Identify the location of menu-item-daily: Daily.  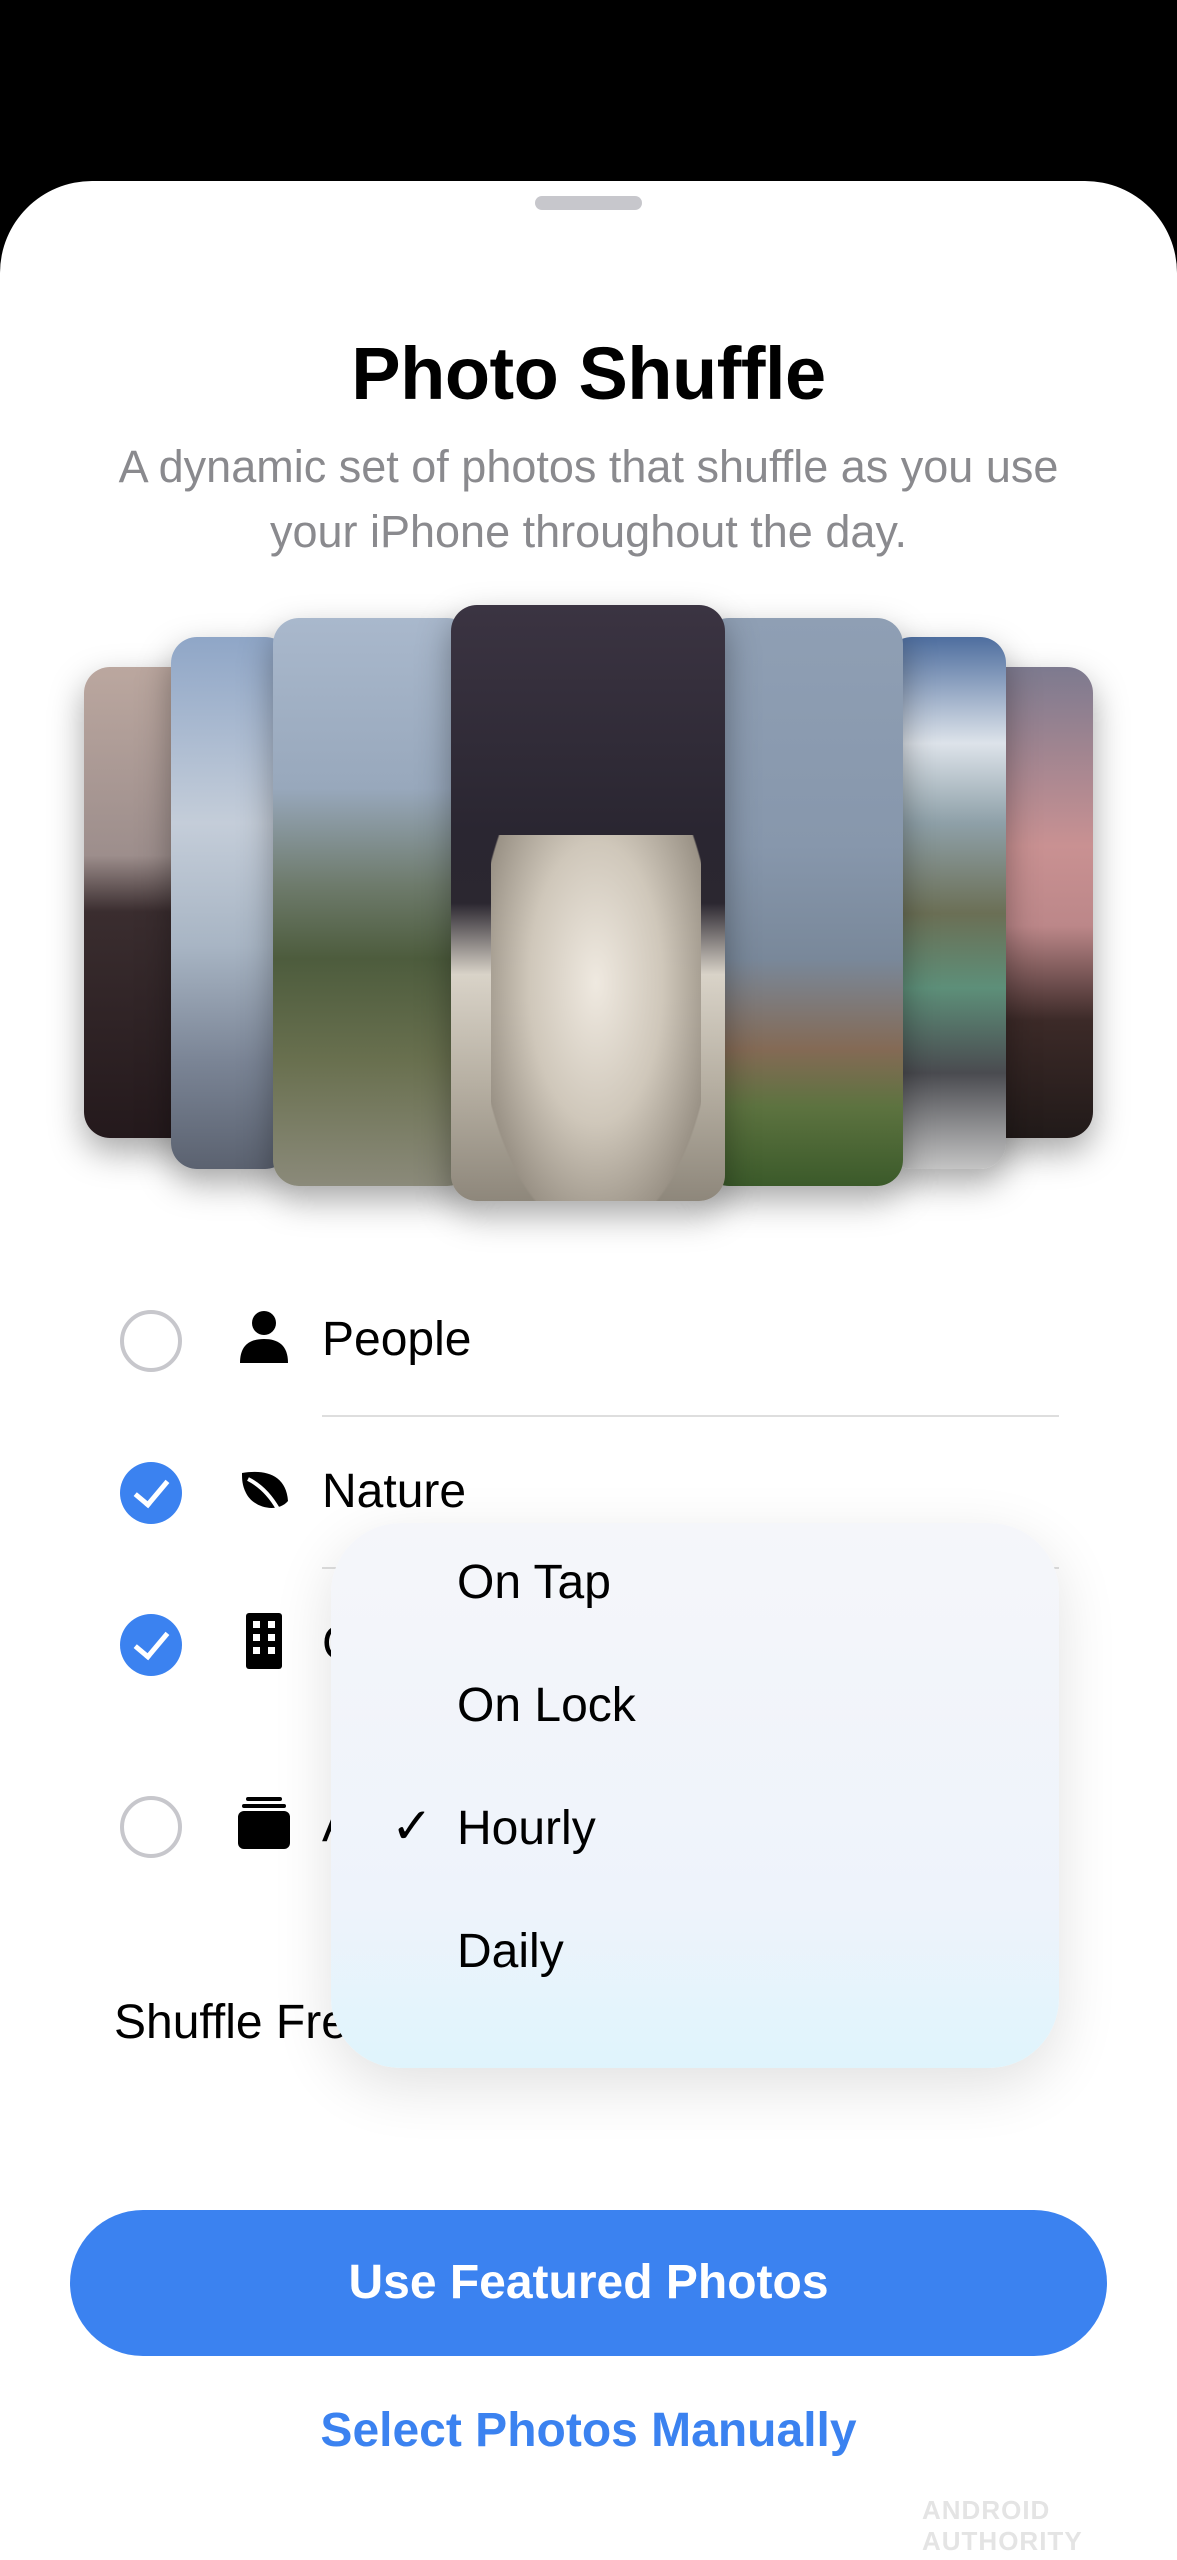
(695, 1953).